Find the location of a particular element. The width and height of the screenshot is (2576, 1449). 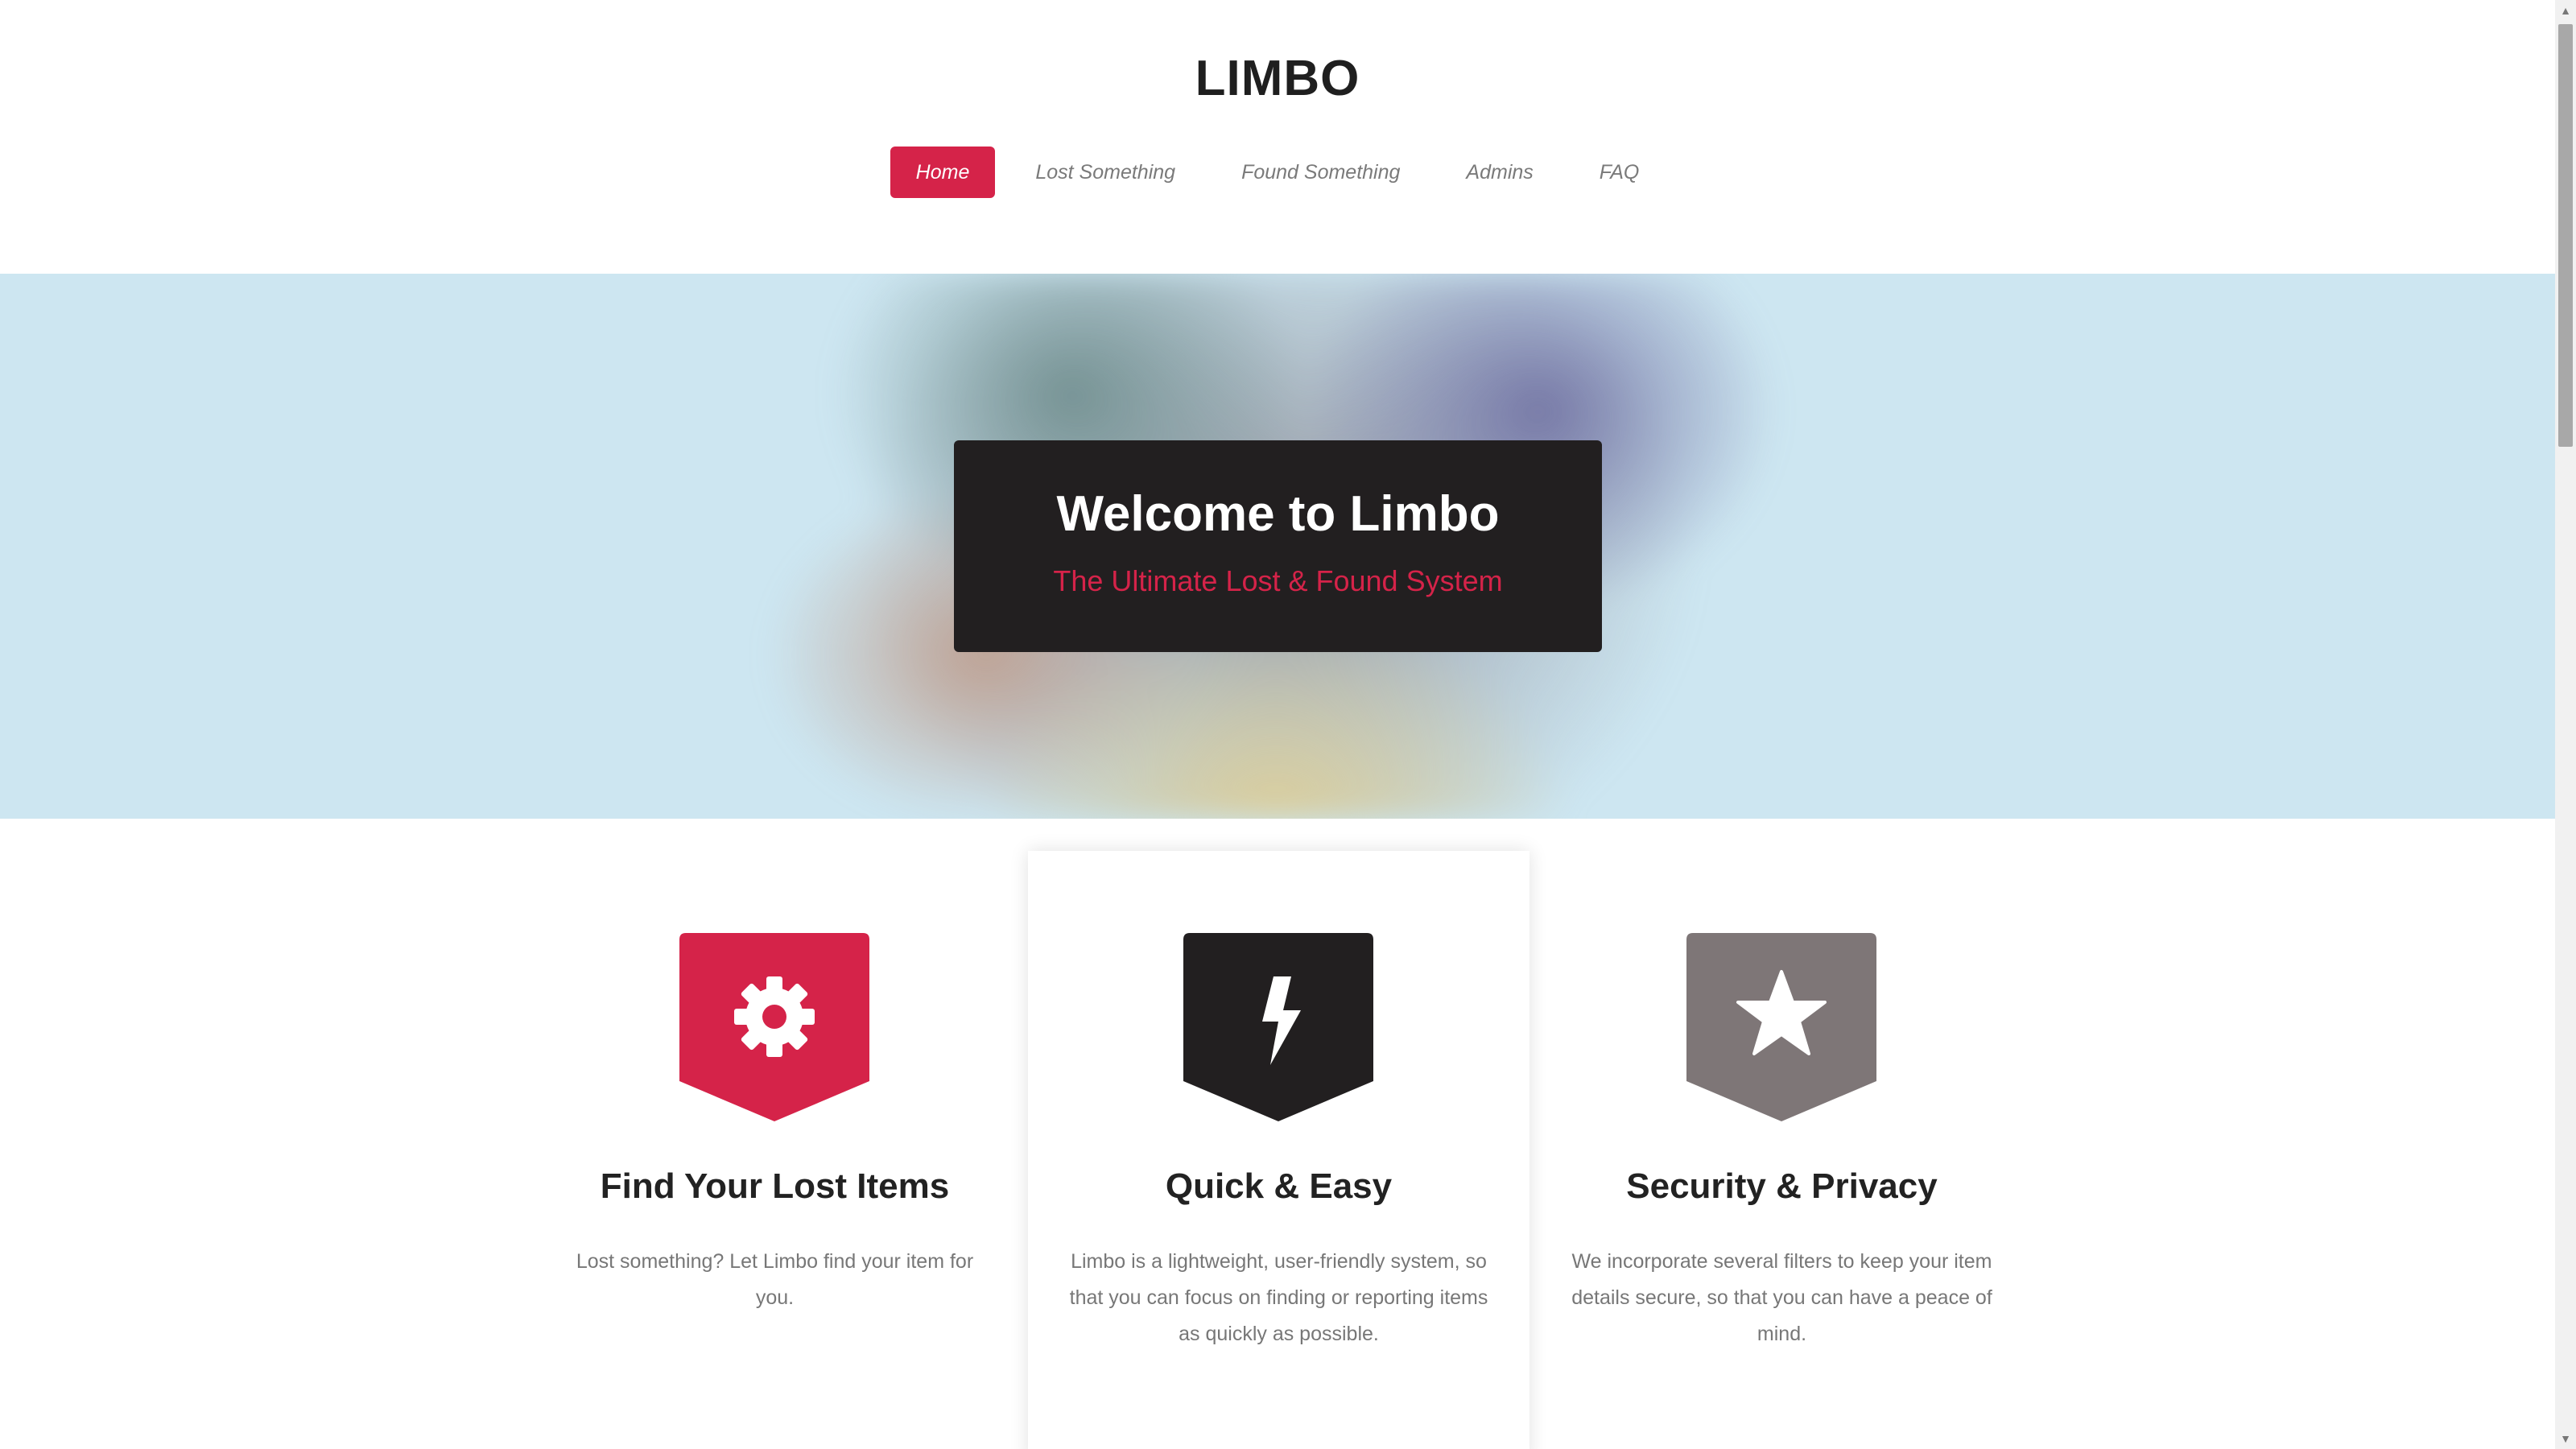

scrollbar-thumb is located at coordinates (2565, 235).